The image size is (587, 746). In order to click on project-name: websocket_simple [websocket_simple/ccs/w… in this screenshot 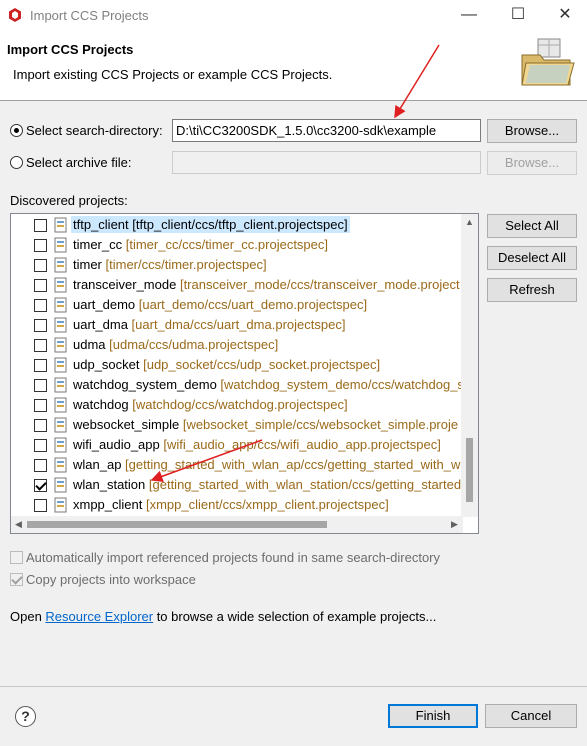, I will do `click(266, 424)`.